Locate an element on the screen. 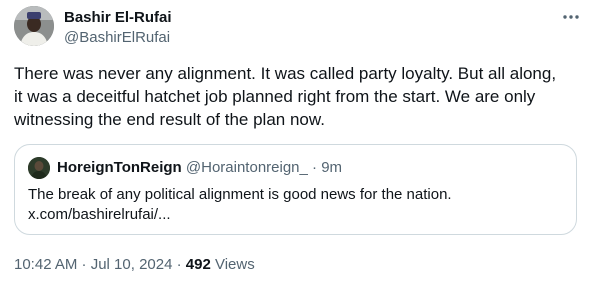 The image size is (593, 286). quoted-author-avatar is located at coordinates (39, 168).